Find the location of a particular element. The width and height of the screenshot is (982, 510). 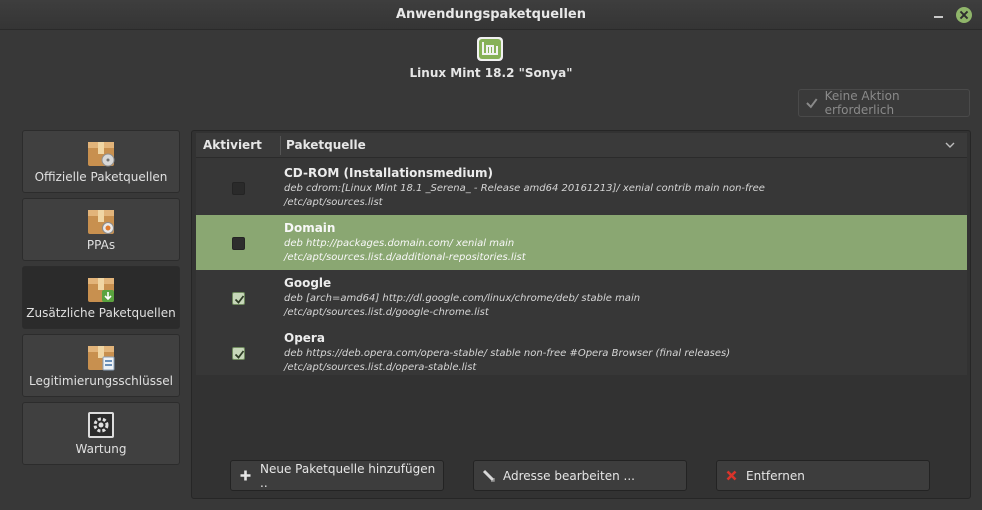

sidebar-item-official: Offizielle Paketquellen is located at coordinates (101, 161).